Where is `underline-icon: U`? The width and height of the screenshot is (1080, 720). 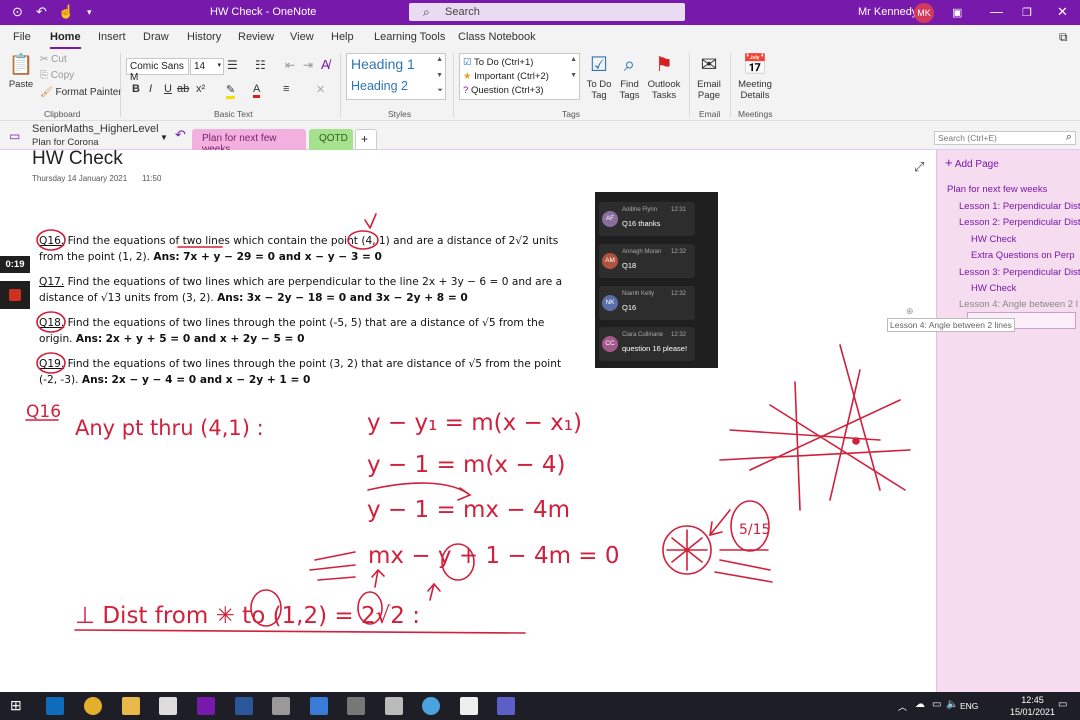
underline-icon: U is located at coordinates (168, 89).